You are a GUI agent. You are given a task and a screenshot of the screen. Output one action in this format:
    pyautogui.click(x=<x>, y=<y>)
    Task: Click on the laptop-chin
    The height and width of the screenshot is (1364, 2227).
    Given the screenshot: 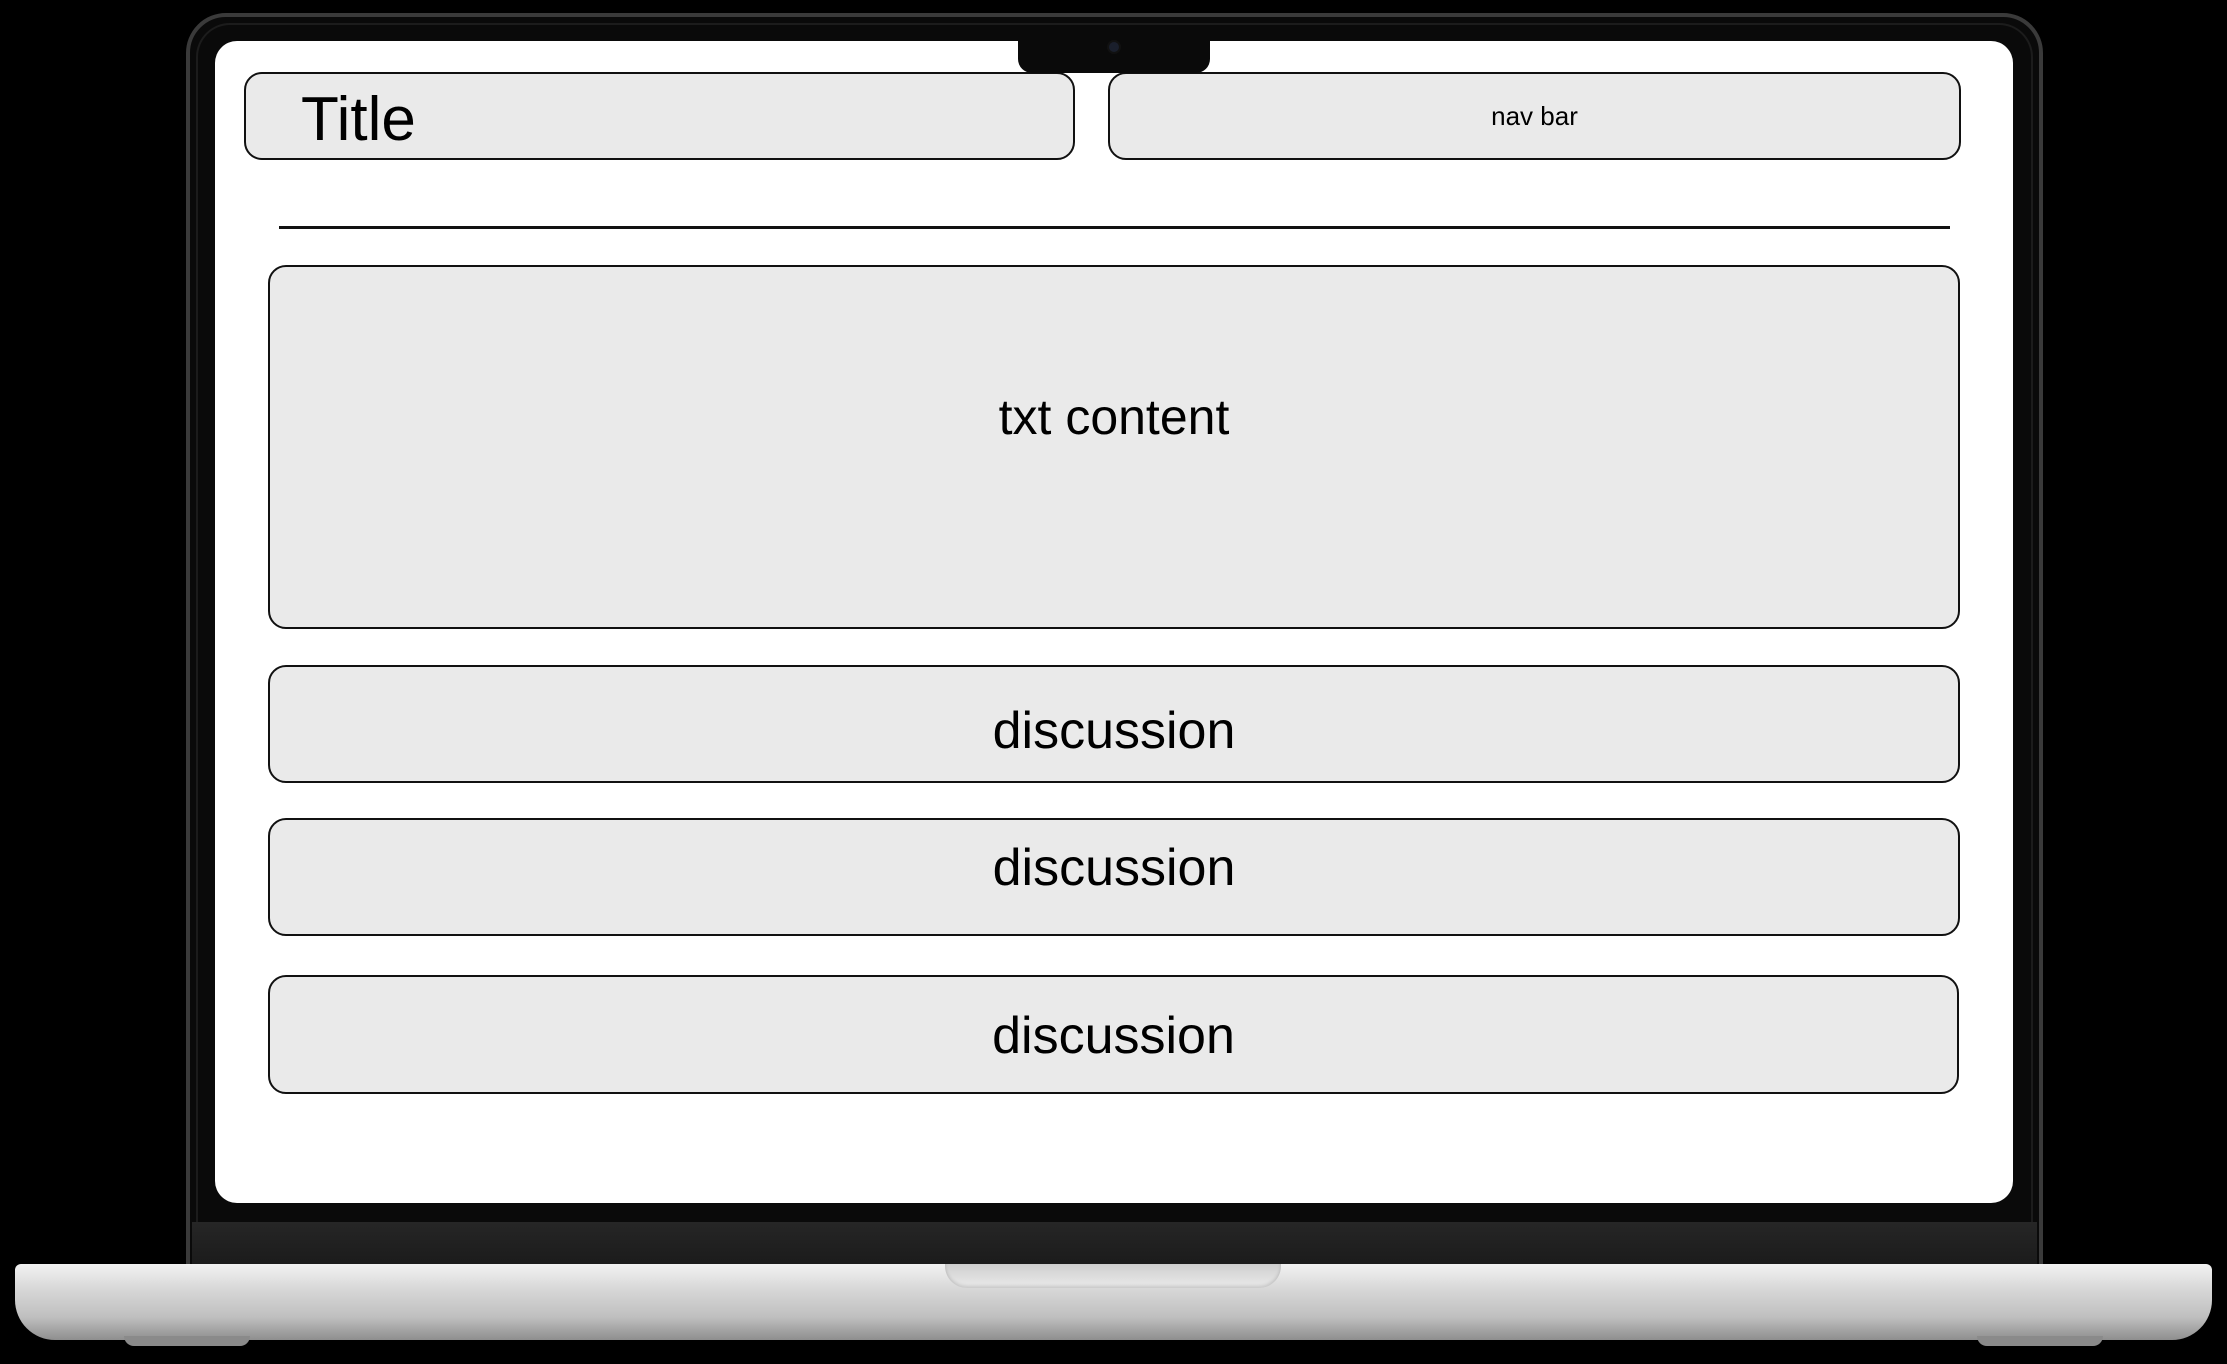 What is the action you would take?
    pyautogui.click(x=1114, y=1244)
    